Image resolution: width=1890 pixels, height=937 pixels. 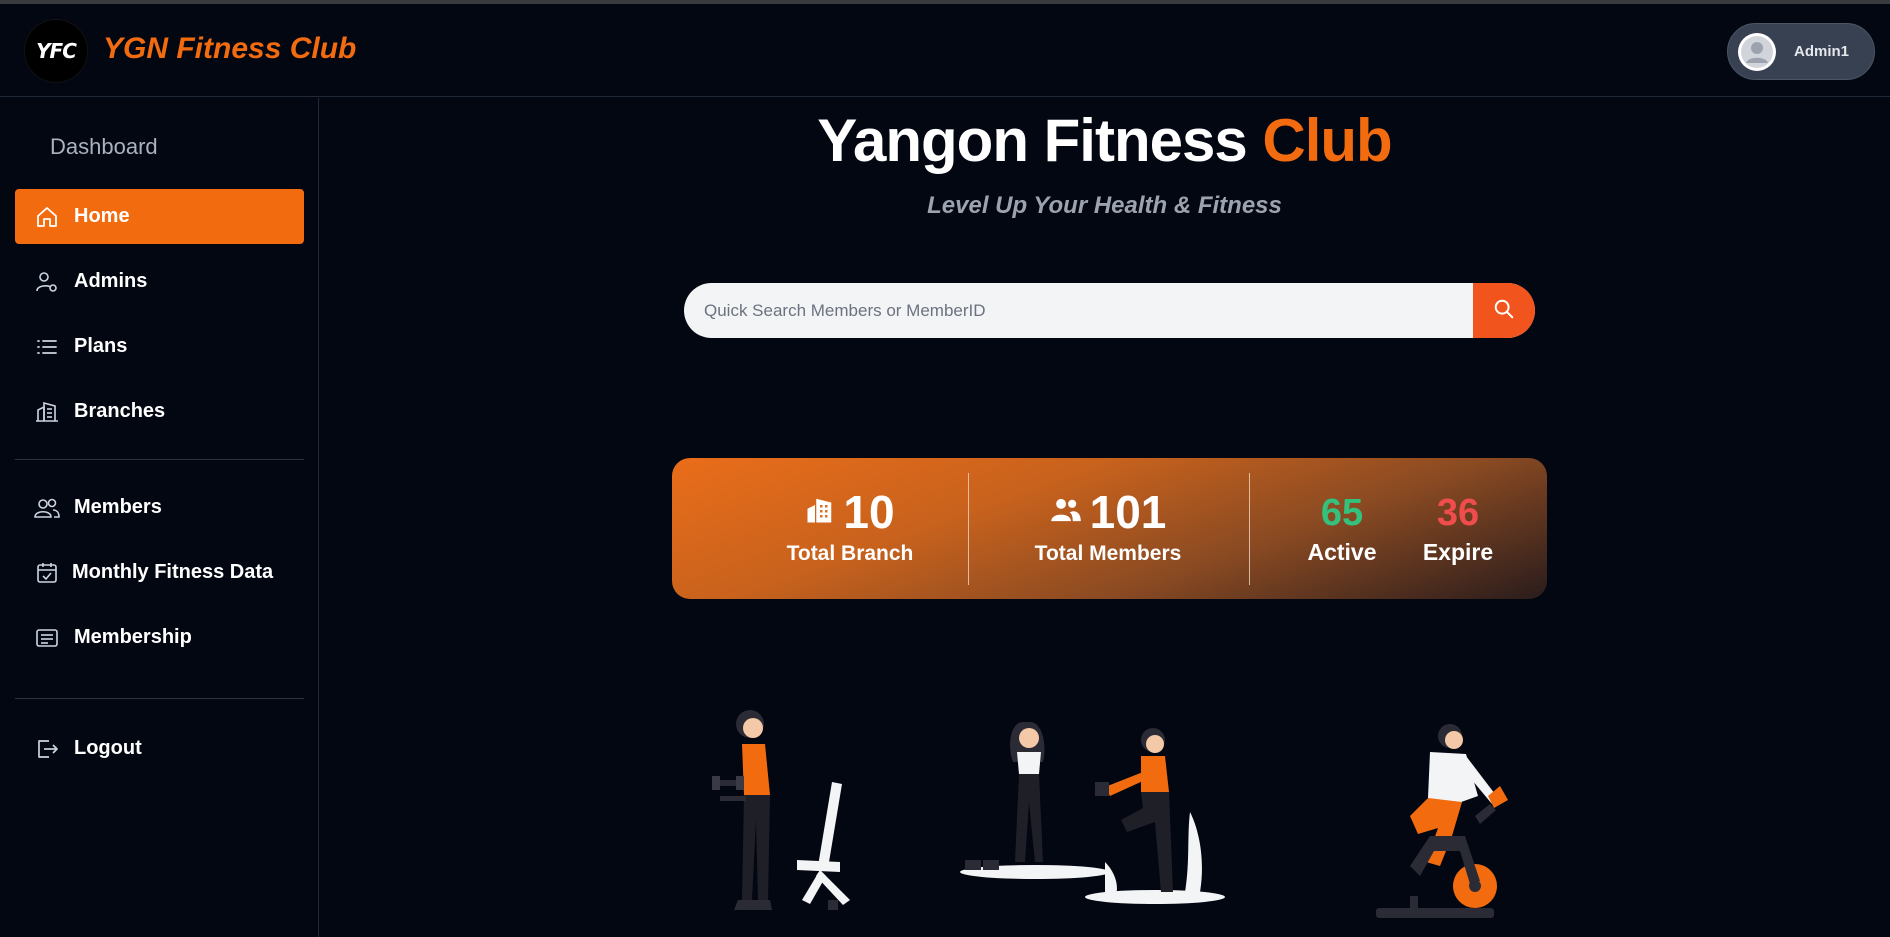 I want to click on sidebar-item-home: Home, so click(x=159, y=216).